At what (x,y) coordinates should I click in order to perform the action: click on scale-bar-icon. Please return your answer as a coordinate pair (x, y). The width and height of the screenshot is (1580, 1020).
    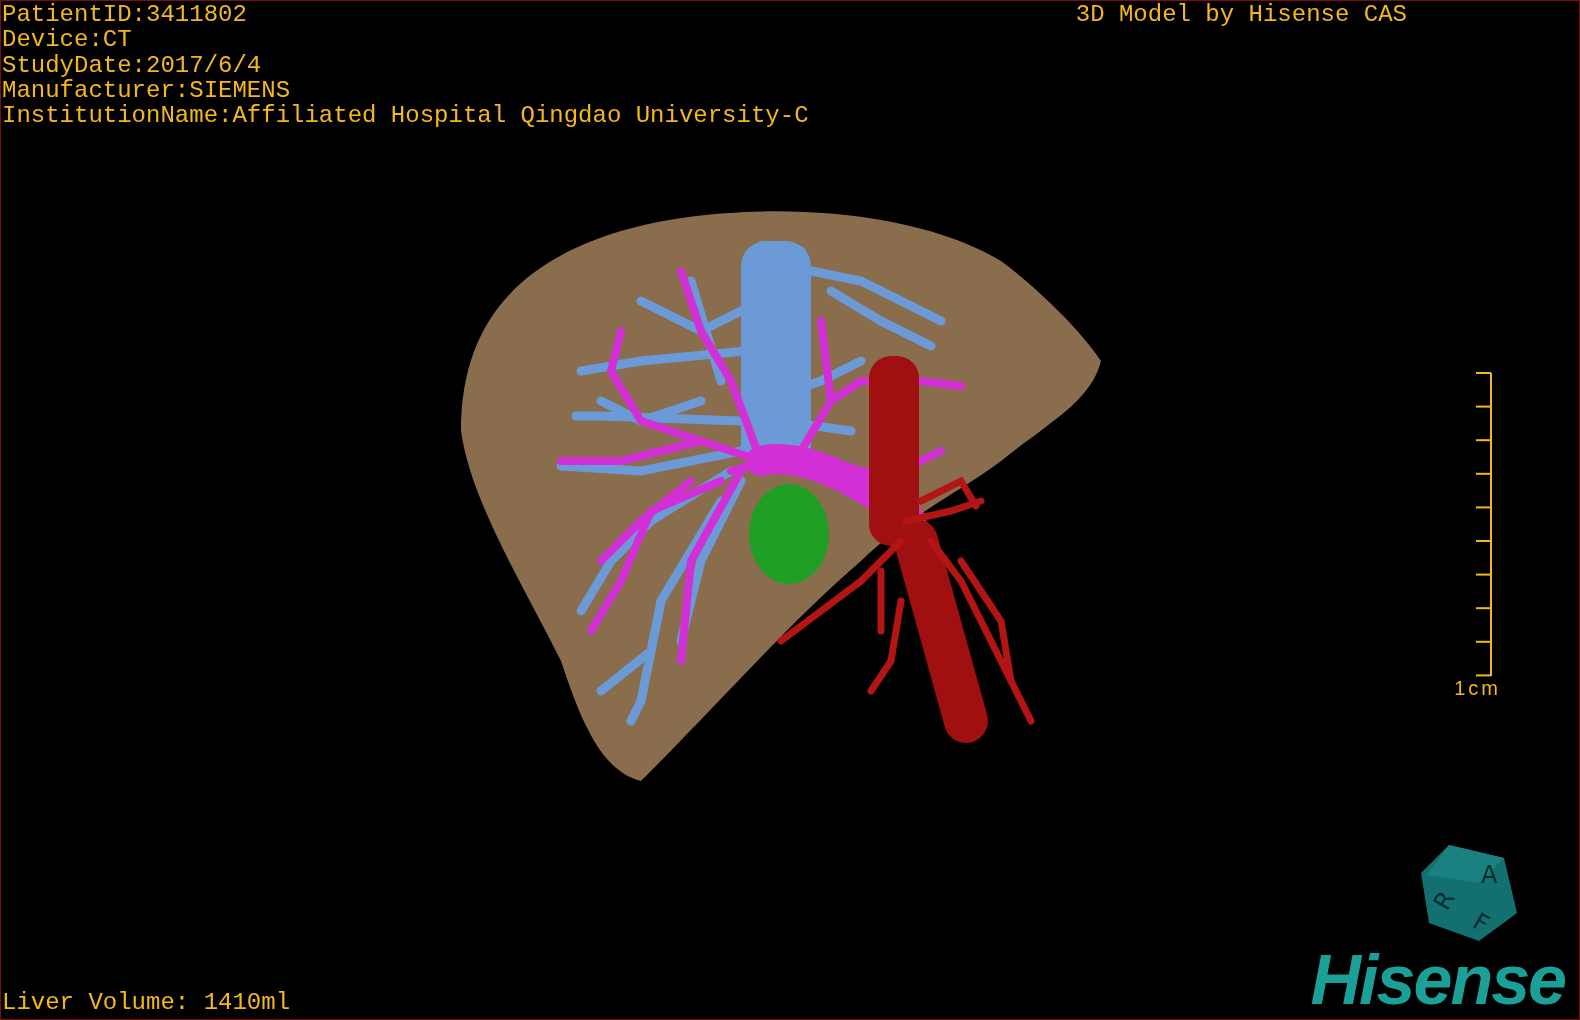
    Looking at the image, I should click on (1483, 525).